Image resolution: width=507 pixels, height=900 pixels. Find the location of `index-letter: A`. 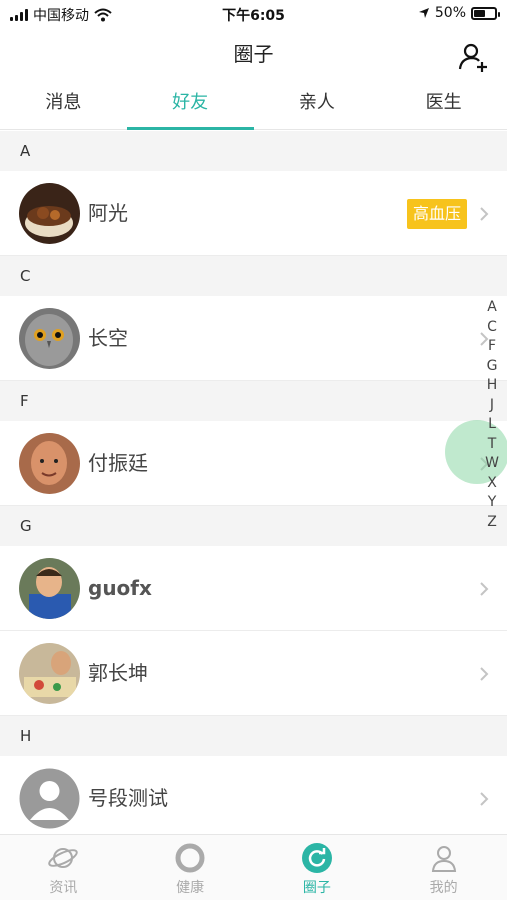

index-letter: A is located at coordinates (492, 308).